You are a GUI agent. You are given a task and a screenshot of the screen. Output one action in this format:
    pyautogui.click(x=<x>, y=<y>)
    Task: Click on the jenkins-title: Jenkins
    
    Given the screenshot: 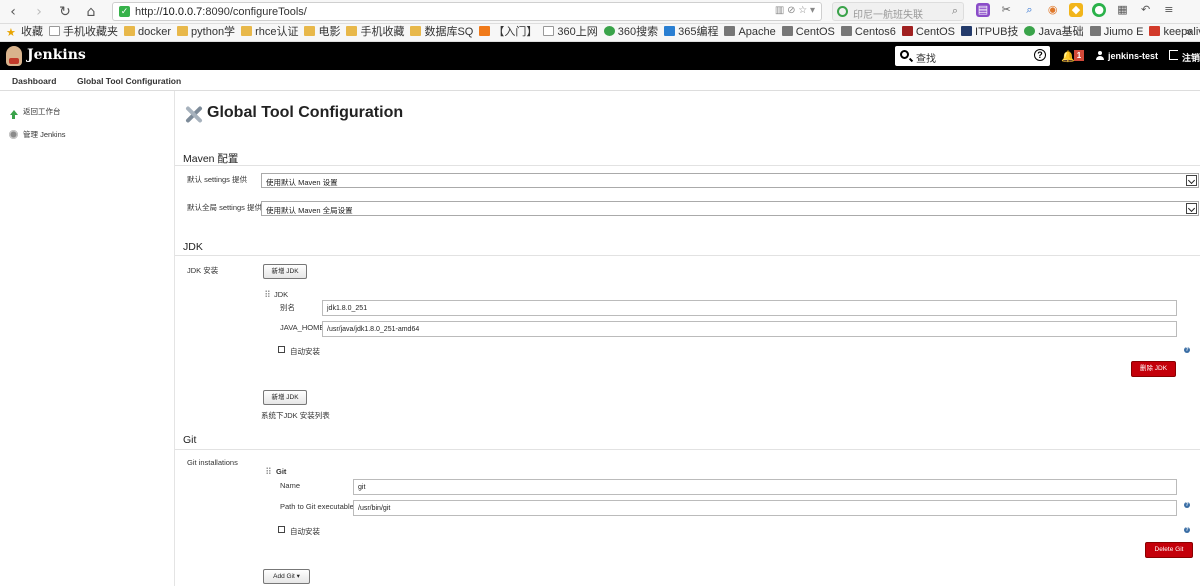 What is the action you would take?
    pyautogui.click(x=56, y=55)
    